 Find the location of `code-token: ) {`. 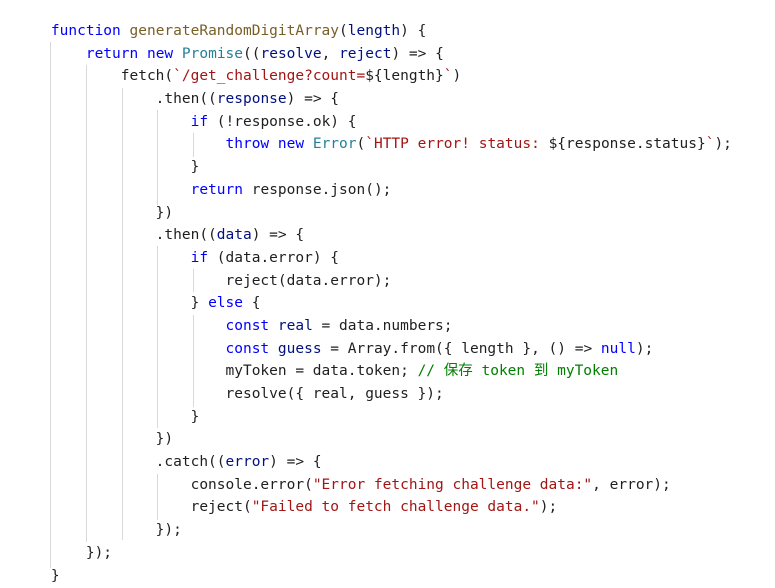

code-token: ) { is located at coordinates (413, 31).